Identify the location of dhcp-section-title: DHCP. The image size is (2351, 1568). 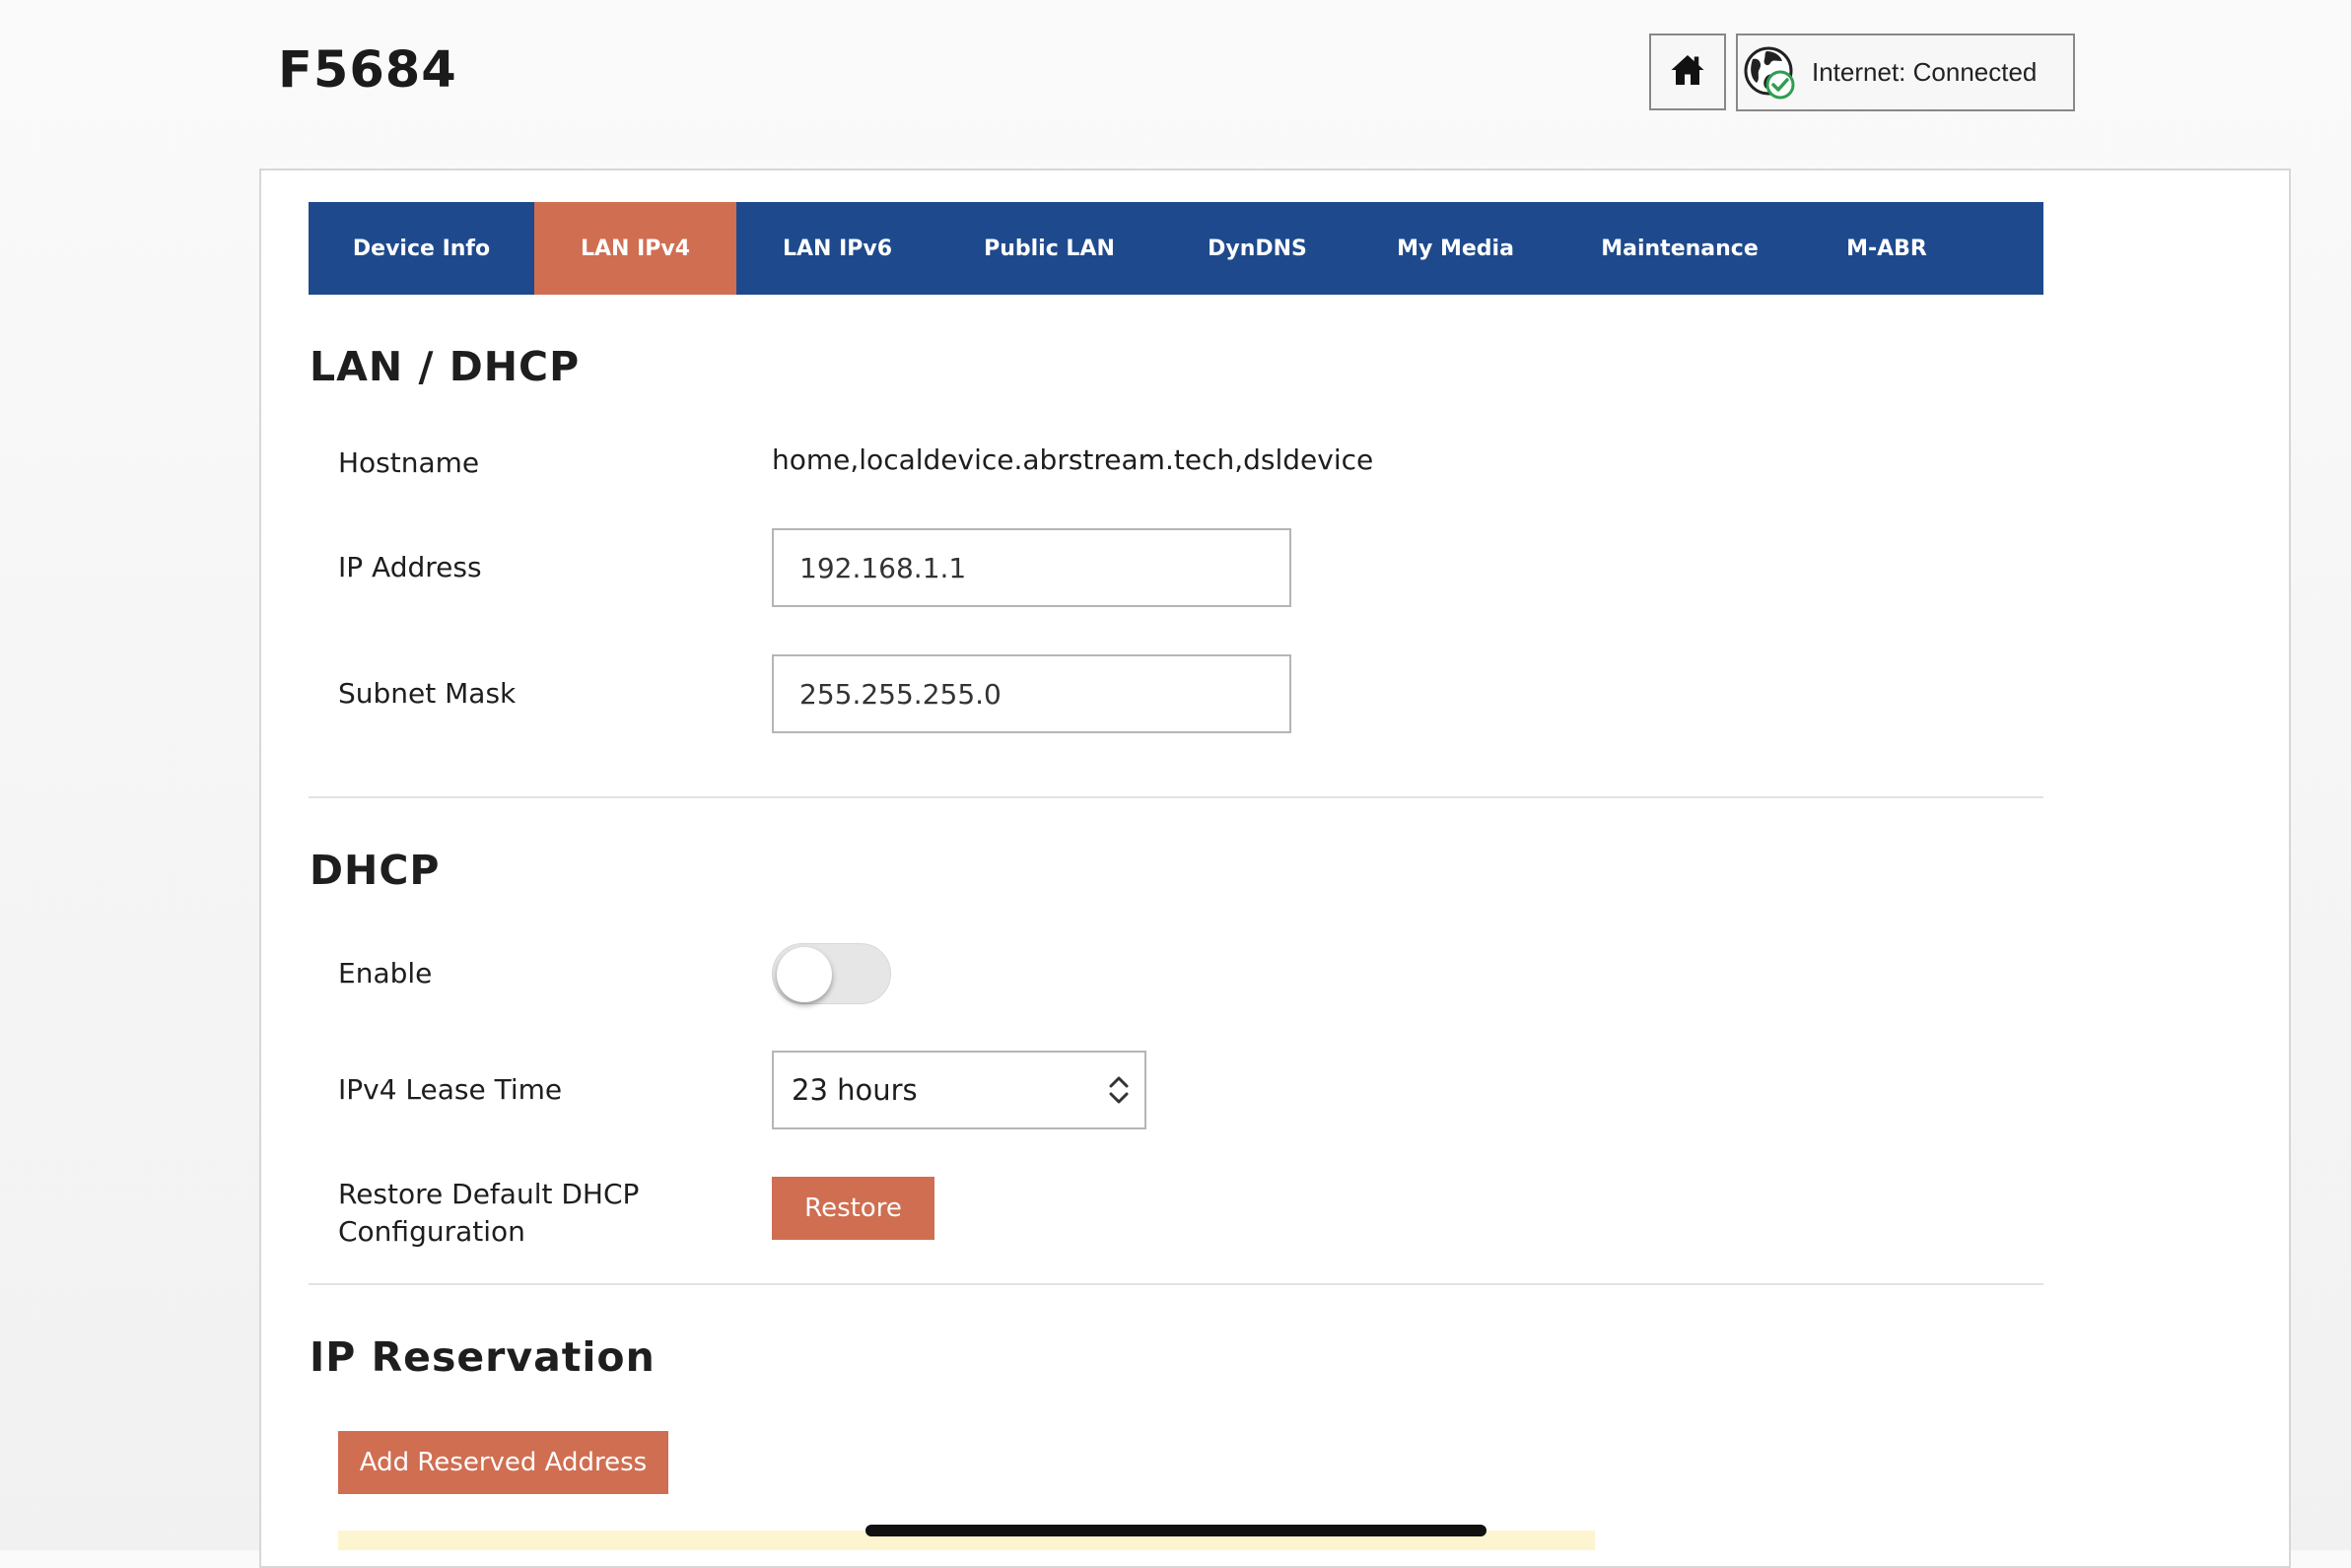
(375, 870).